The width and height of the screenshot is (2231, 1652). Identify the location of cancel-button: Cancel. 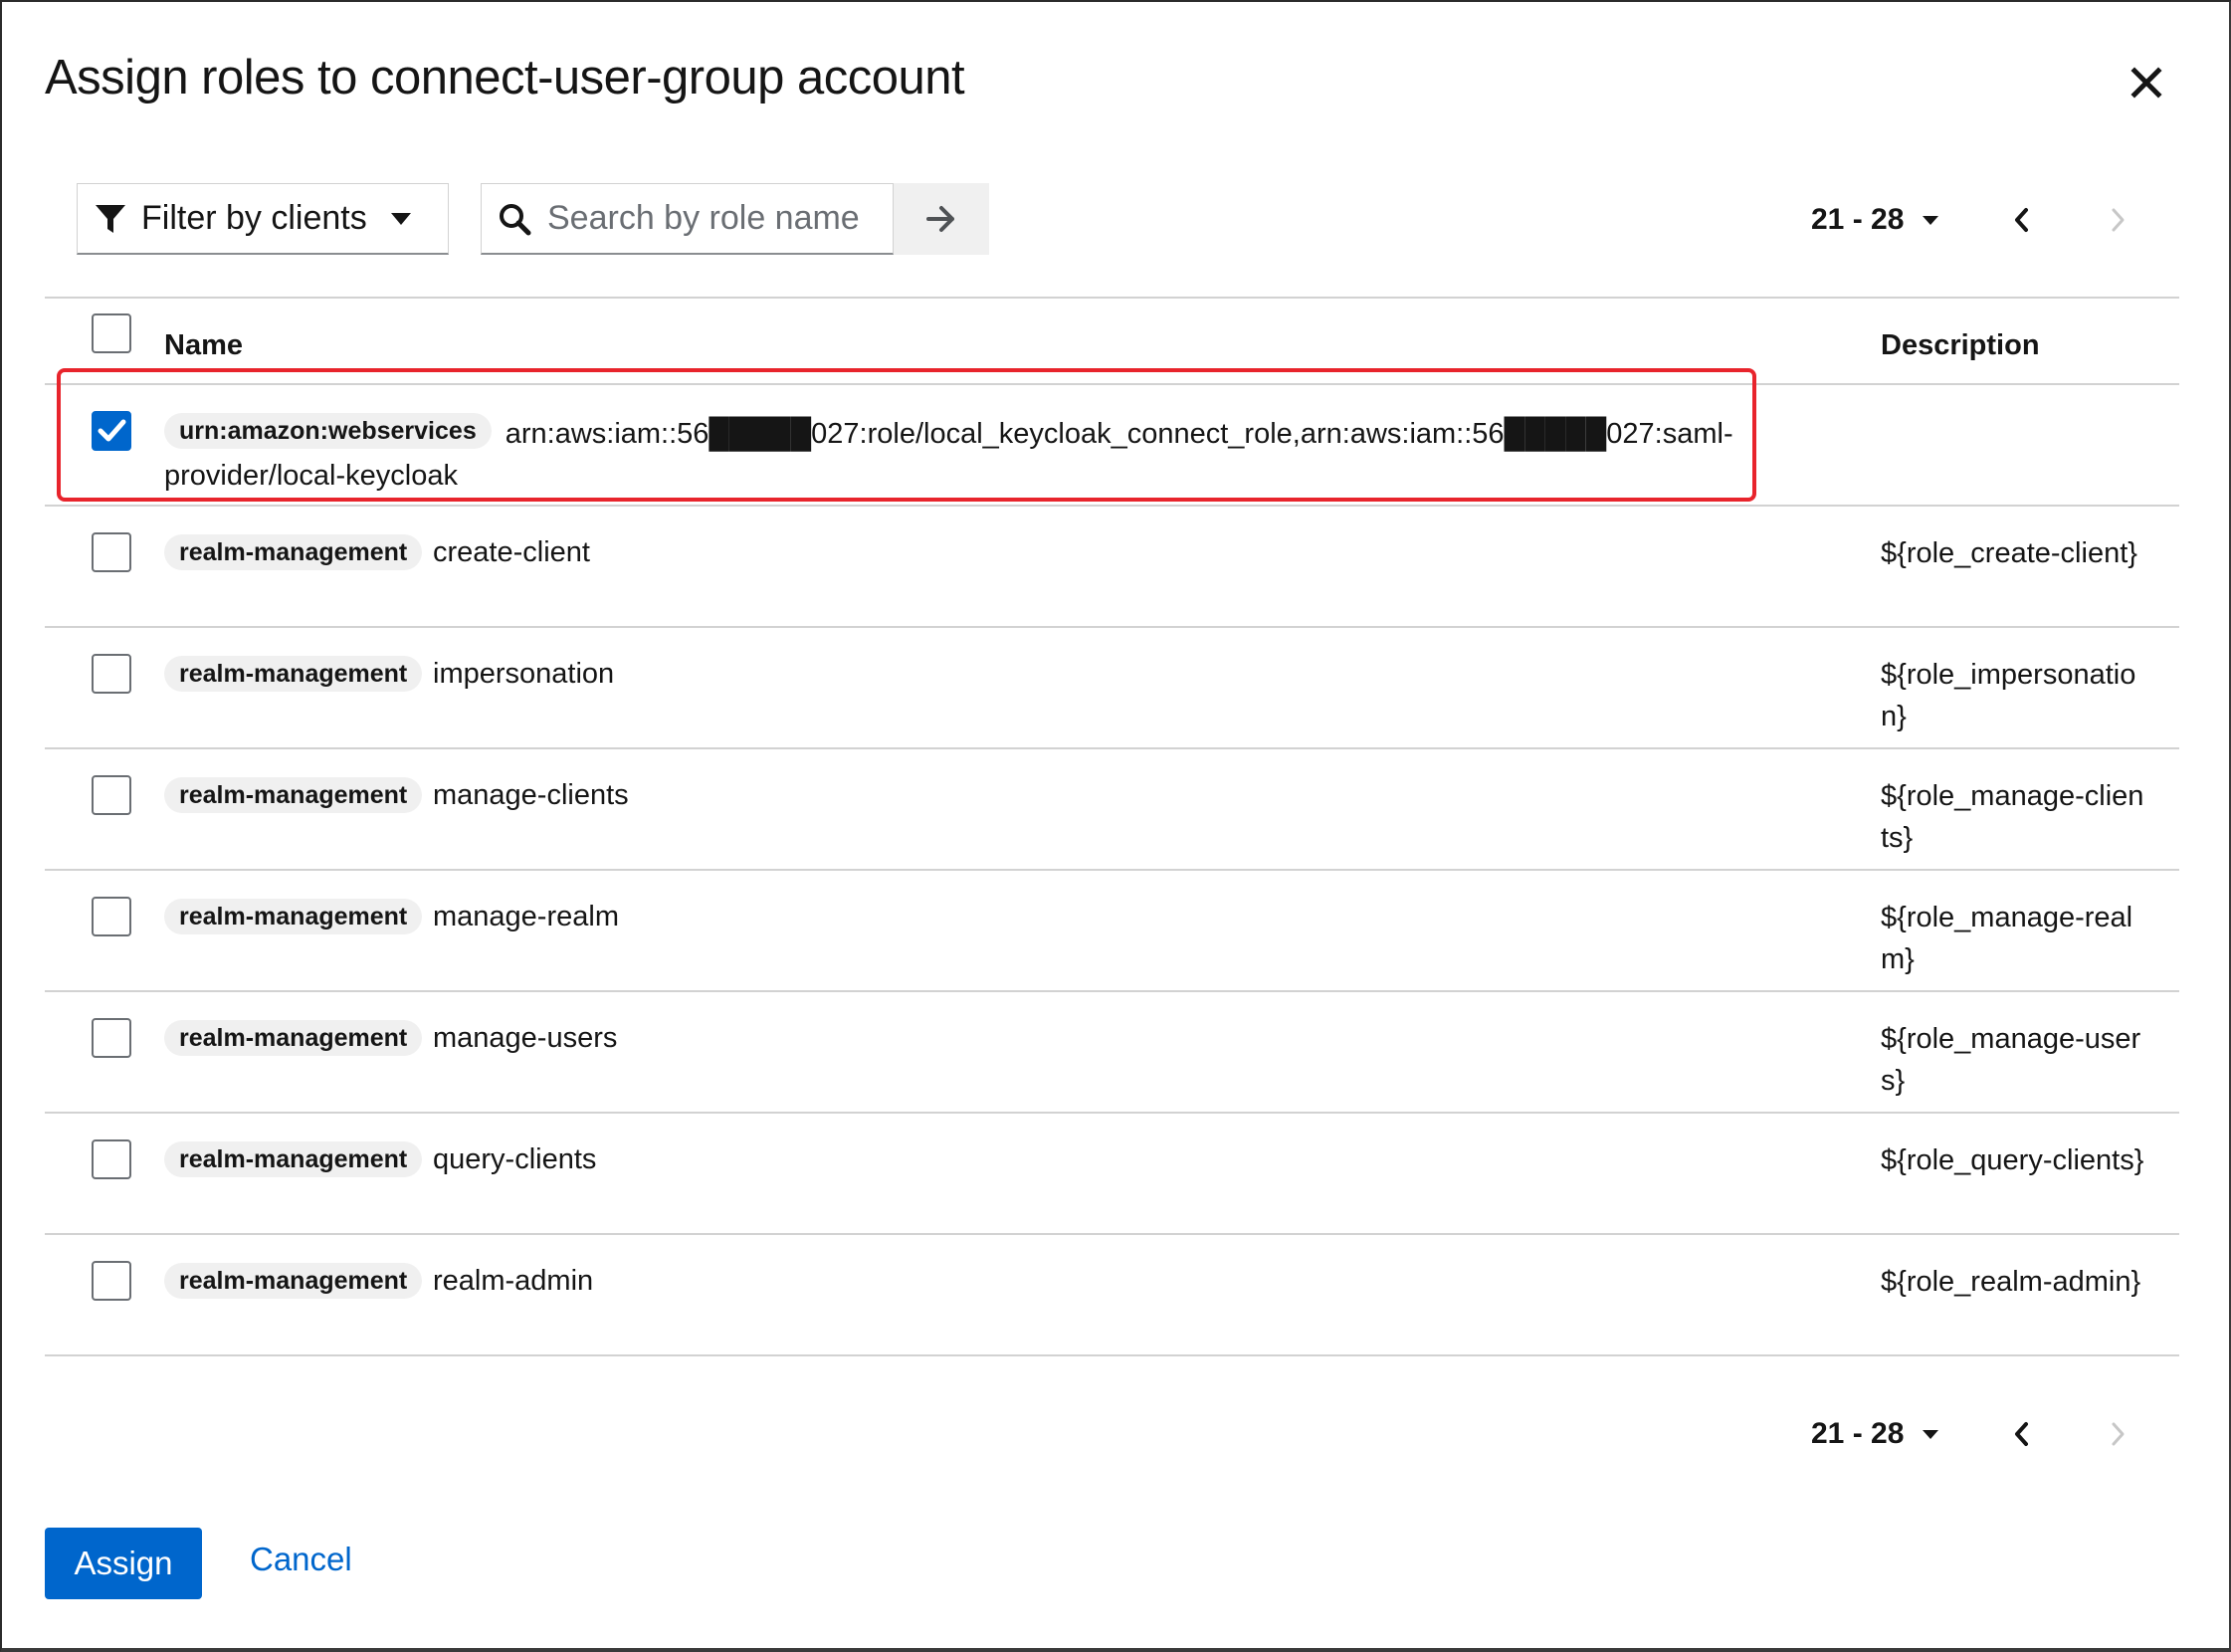
(301, 1559).